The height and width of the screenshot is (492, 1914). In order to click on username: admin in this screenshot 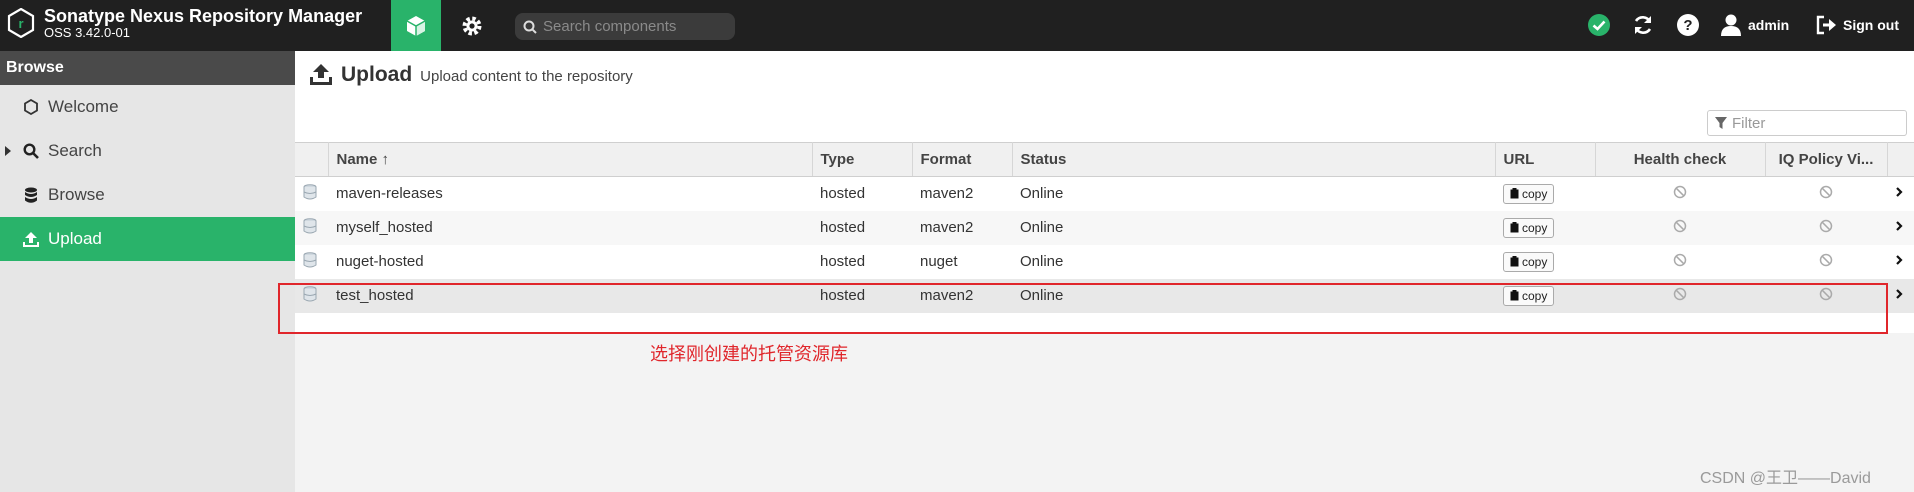, I will do `click(1769, 25)`.